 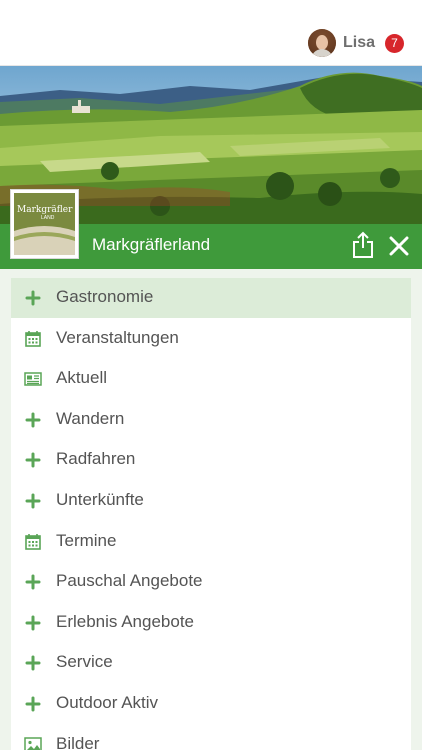 What do you see at coordinates (394, 43) in the screenshot?
I see `notification-badge: 7` at bounding box center [394, 43].